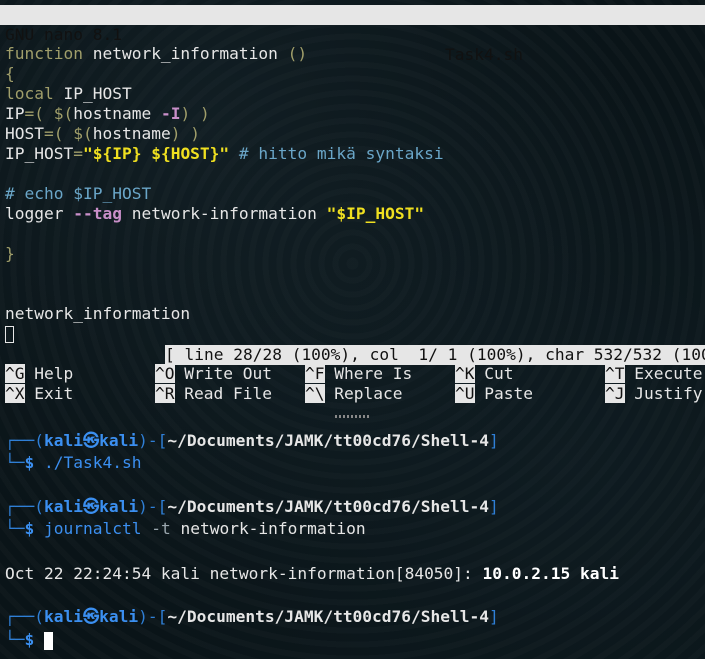 This screenshot has height=659, width=705. I want to click on shortcut-read-file: ^R Read File, so click(213, 394).